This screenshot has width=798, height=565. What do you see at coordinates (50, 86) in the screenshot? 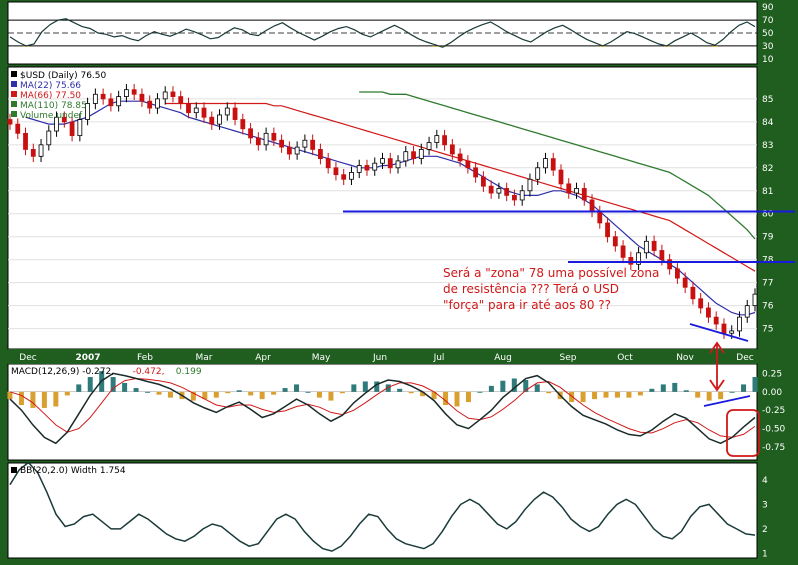
I see `price-legend-label: MA(22) 75.66` at bounding box center [50, 86].